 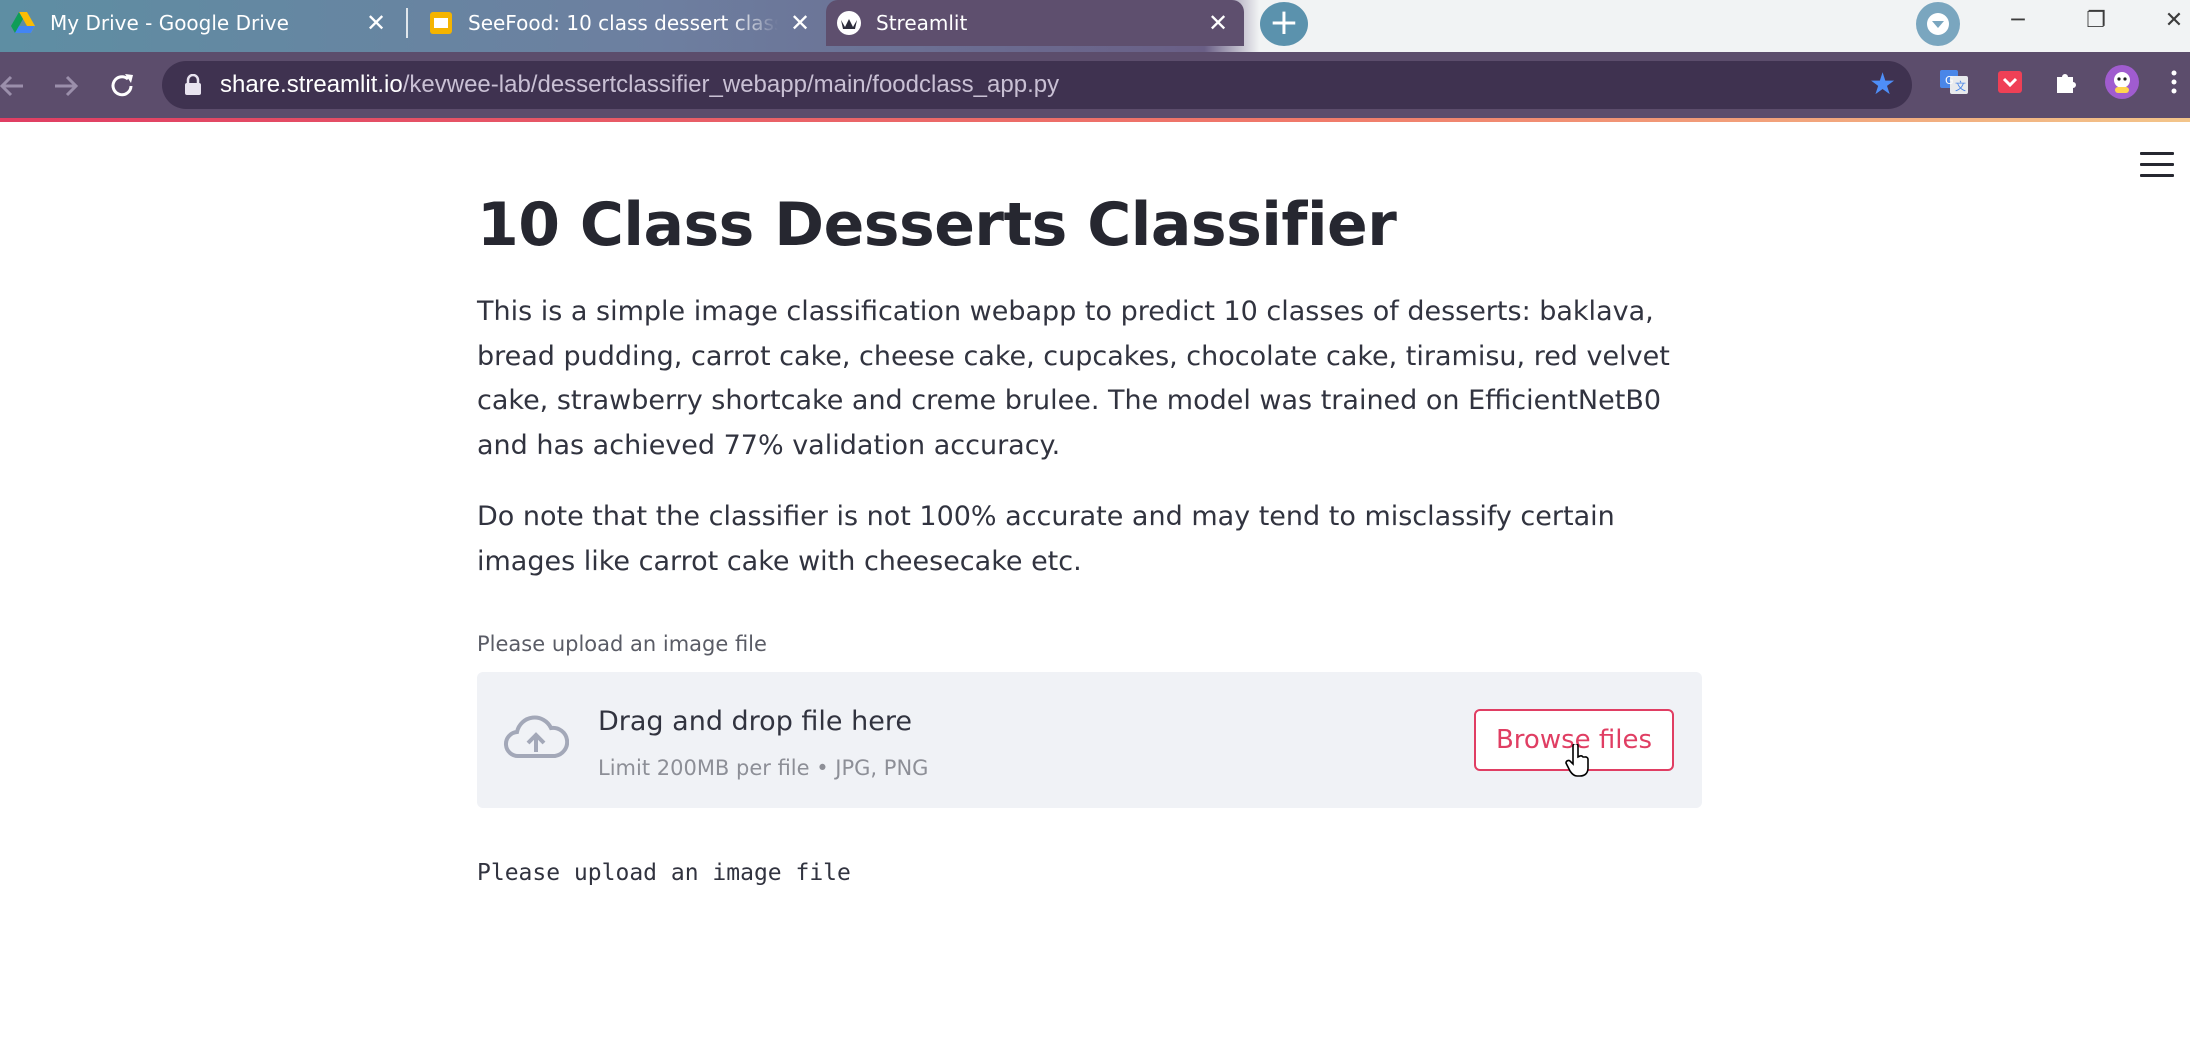 I want to click on back-button, so click(x=16, y=86).